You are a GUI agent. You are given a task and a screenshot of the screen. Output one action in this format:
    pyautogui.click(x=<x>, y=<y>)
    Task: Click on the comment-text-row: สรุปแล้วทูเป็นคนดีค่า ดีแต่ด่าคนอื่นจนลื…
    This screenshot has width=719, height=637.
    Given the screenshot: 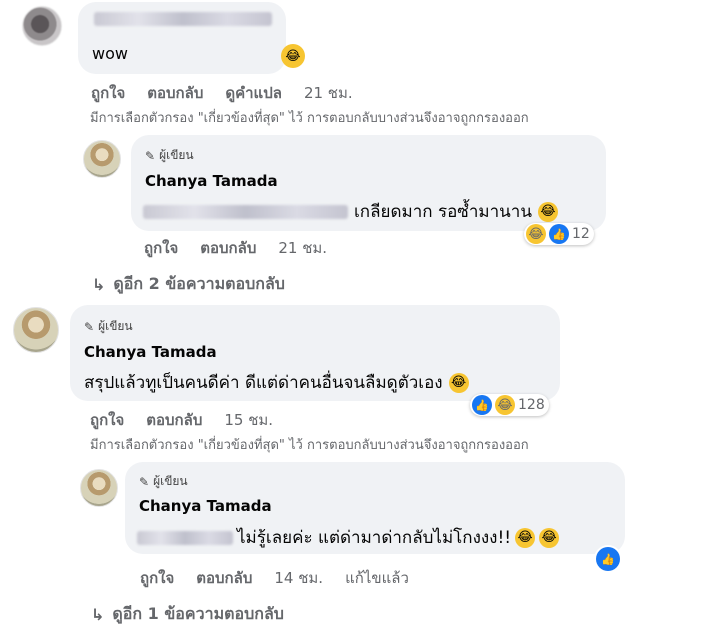 What is the action you would take?
    pyautogui.click(x=276, y=382)
    